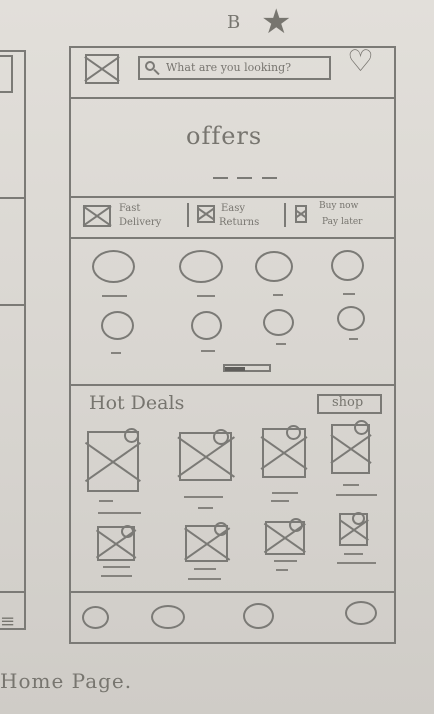 Image resolution: width=434 pixels, height=714 pixels. What do you see at coordinates (239, 222) in the screenshot?
I see `feature-2-line-2: Returns` at bounding box center [239, 222].